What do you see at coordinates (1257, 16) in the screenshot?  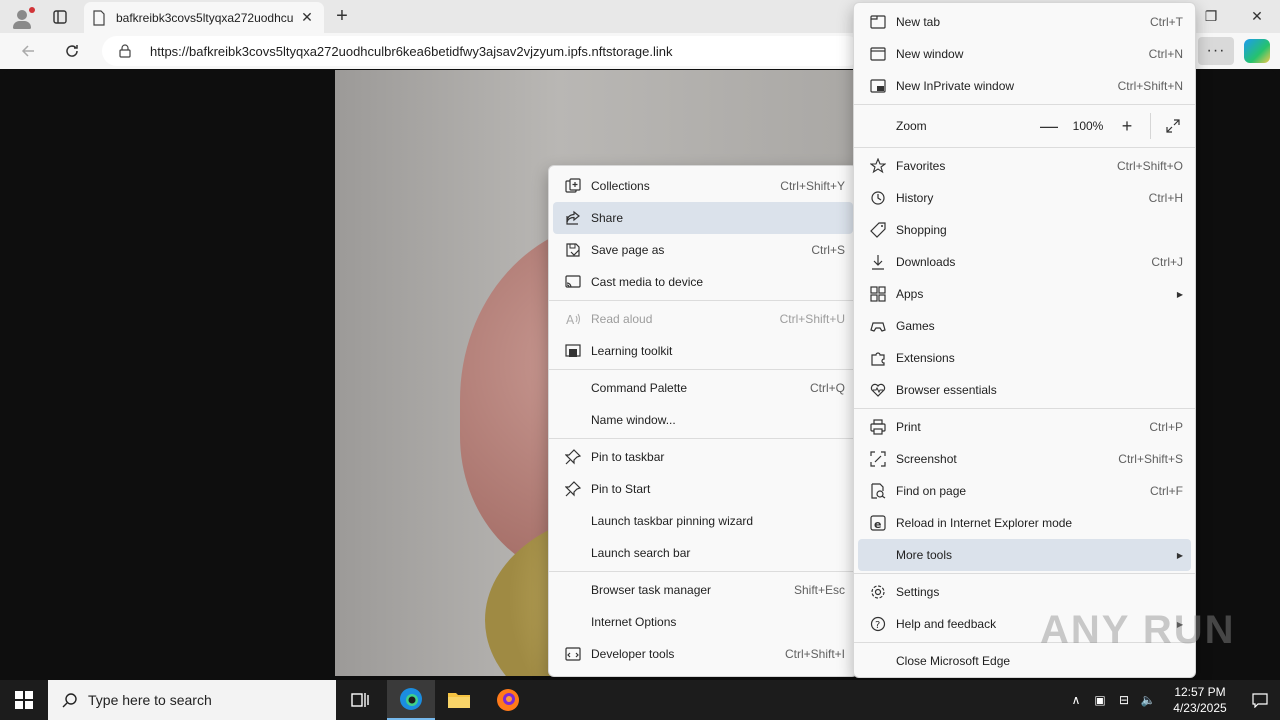 I see `close-window-button: ✕` at bounding box center [1257, 16].